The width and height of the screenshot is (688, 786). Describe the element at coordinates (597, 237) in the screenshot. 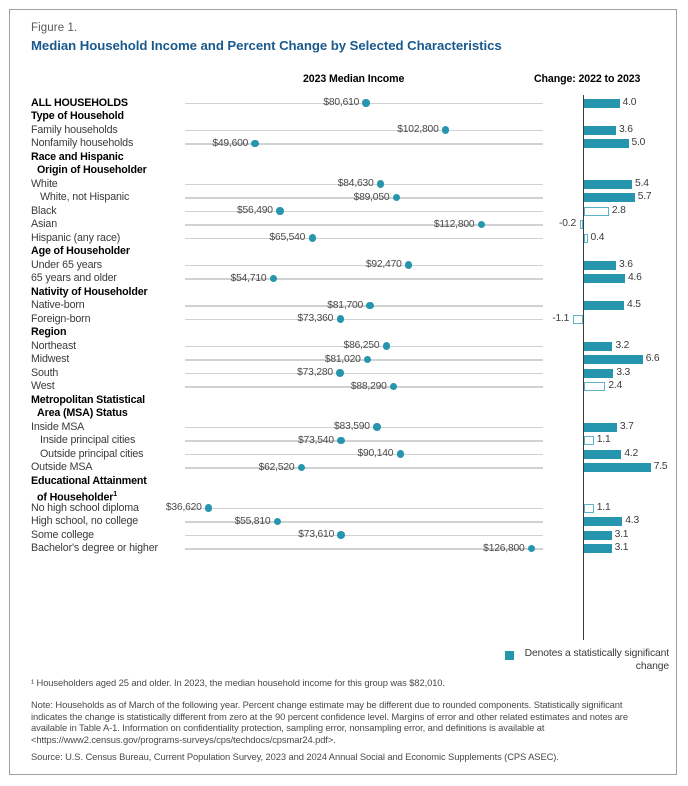

I see `change-value: 0.4` at that location.